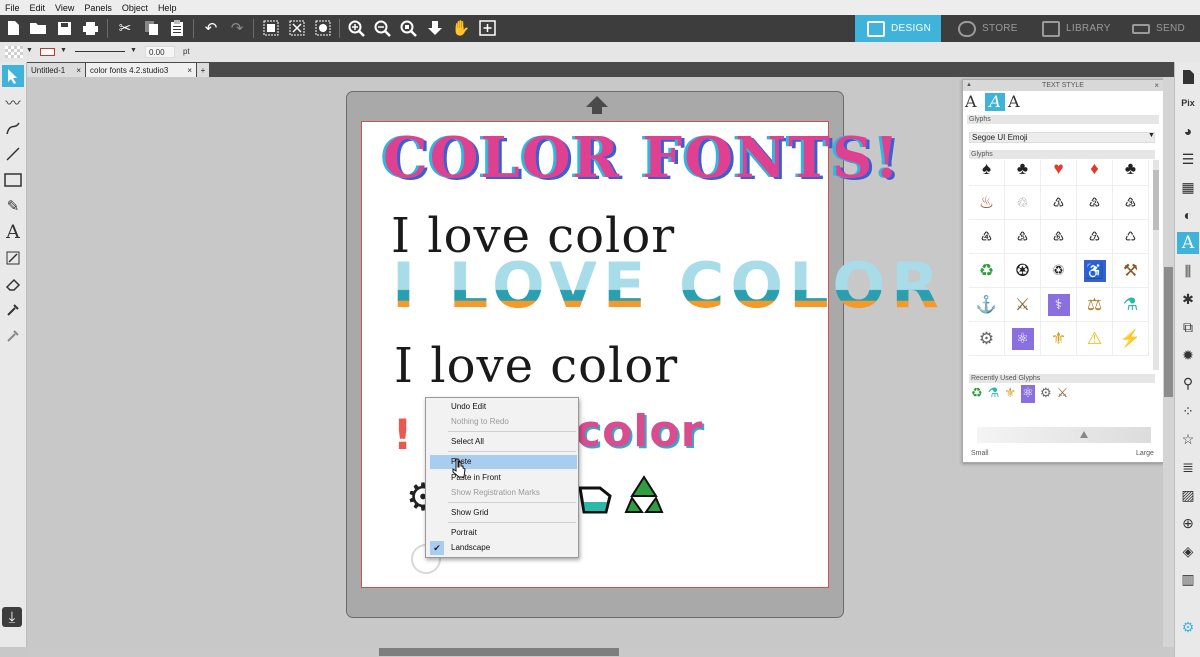 Image resolution: width=1200 pixels, height=657 pixels. Describe the element at coordinates (237, 28) in the screenshot. I see `redo-icon: ↷` at that location.